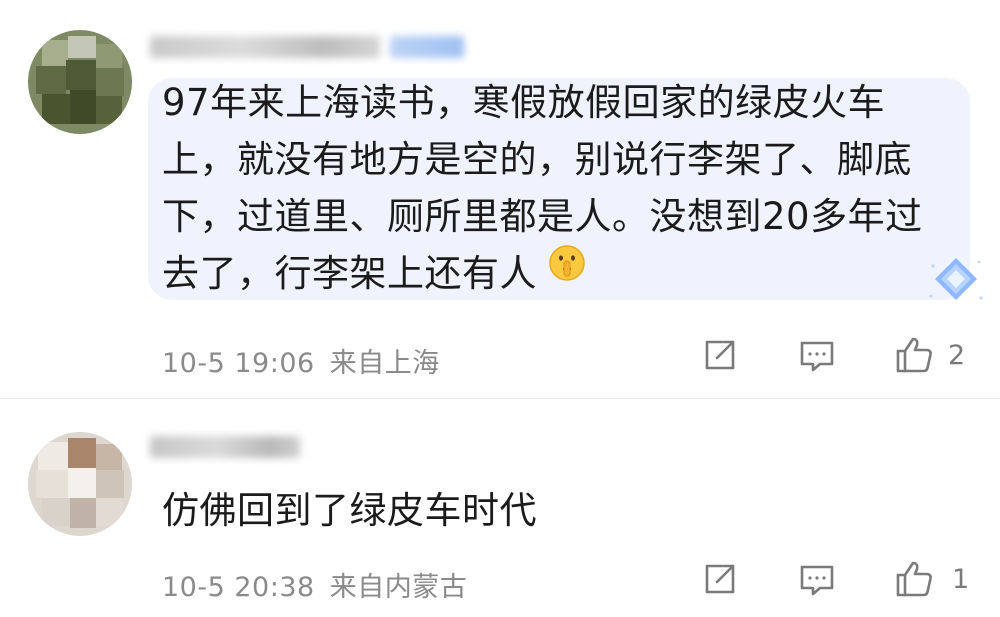 This screenshot has height=617, width=1000. I want to click on shushing-face-emoji-icon, so click(567, 263).